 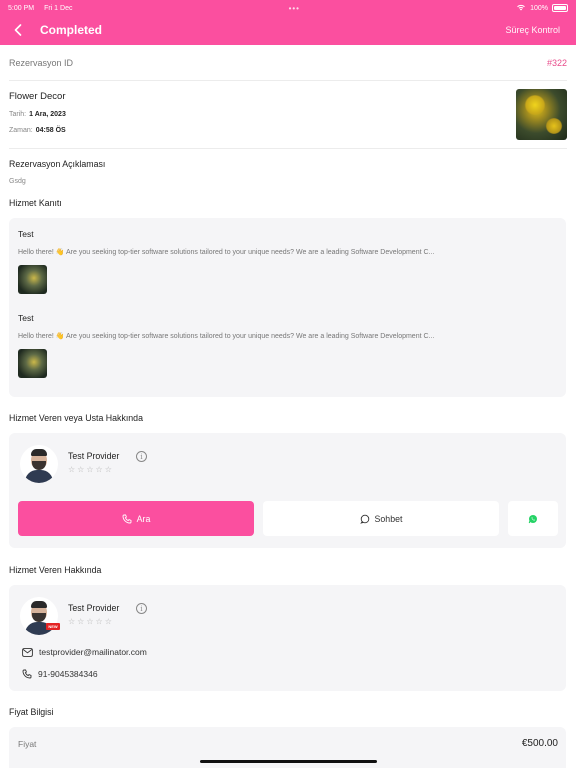 What do you see at coordinates (17, 181) in the screenshot?
I see `description-text: Gsdg` at bounding box center [17, 181].